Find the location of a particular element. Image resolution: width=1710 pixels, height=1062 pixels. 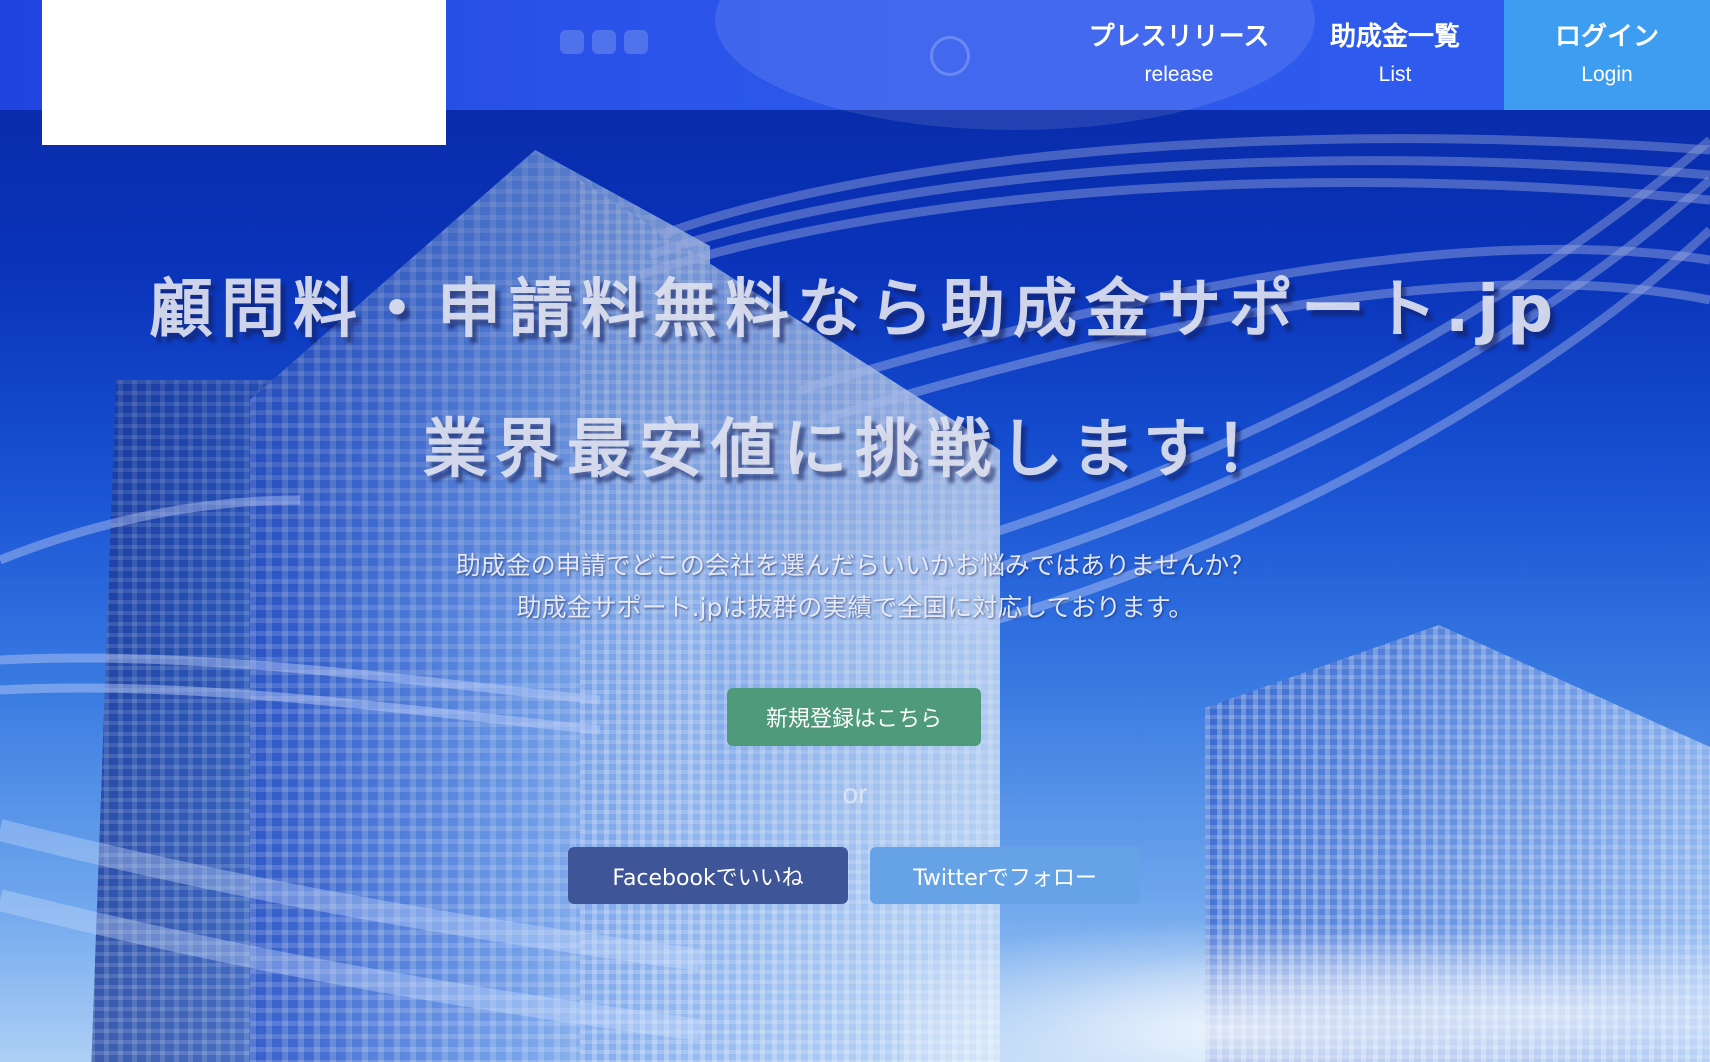

hero-description-line: 助成金の申請でどこの会社を選んだらいいかお悩みではありませんか？ is located at coordinates (855, 565).